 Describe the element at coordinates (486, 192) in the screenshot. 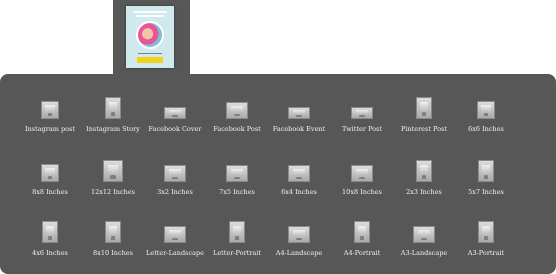

I see `size-option-label: 5x7 Inches` at that location.